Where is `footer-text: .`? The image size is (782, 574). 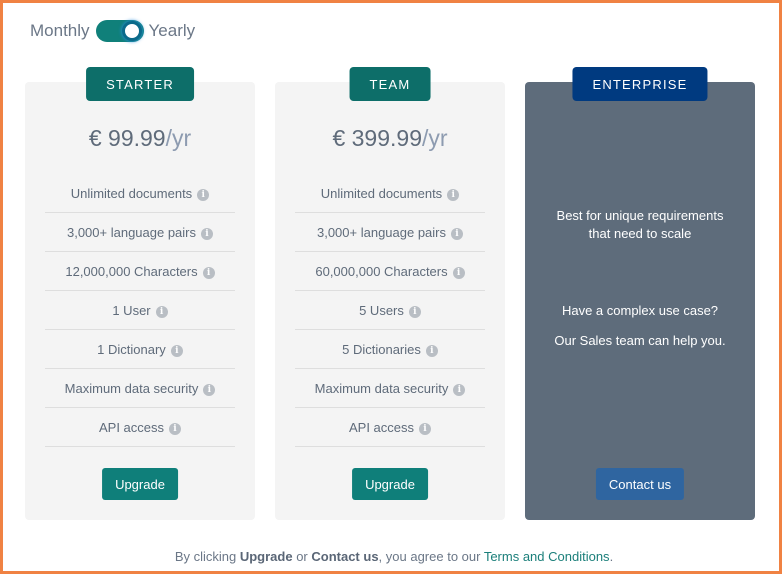
footer-text: . is located at coordinates (611, 556).